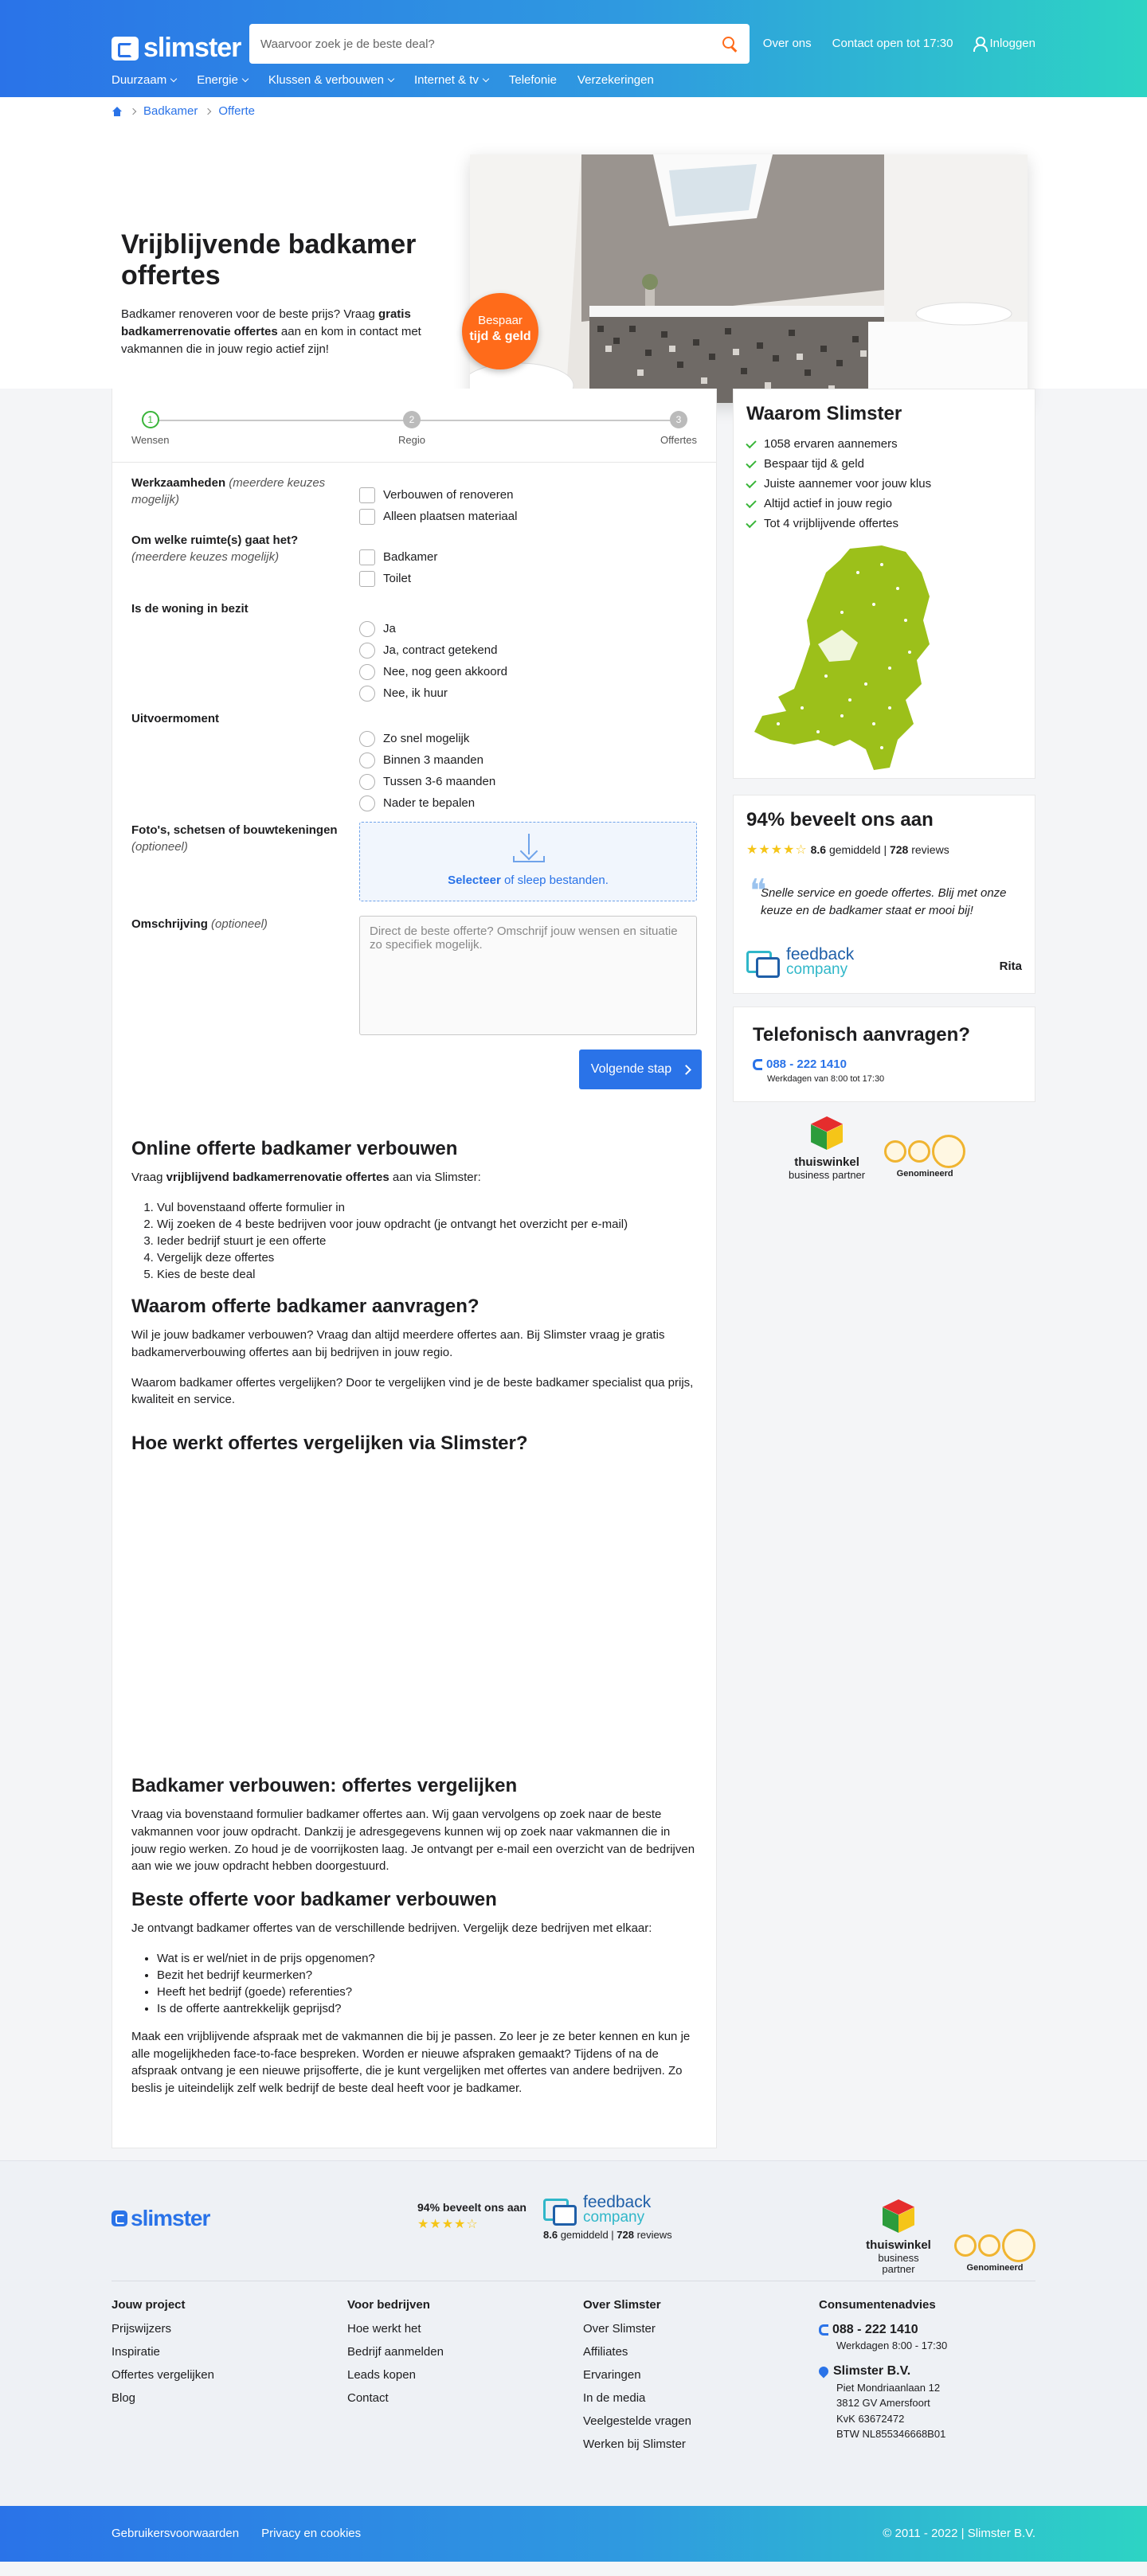  I want to click on select-files-link: Selecteer, so click(475, 880).